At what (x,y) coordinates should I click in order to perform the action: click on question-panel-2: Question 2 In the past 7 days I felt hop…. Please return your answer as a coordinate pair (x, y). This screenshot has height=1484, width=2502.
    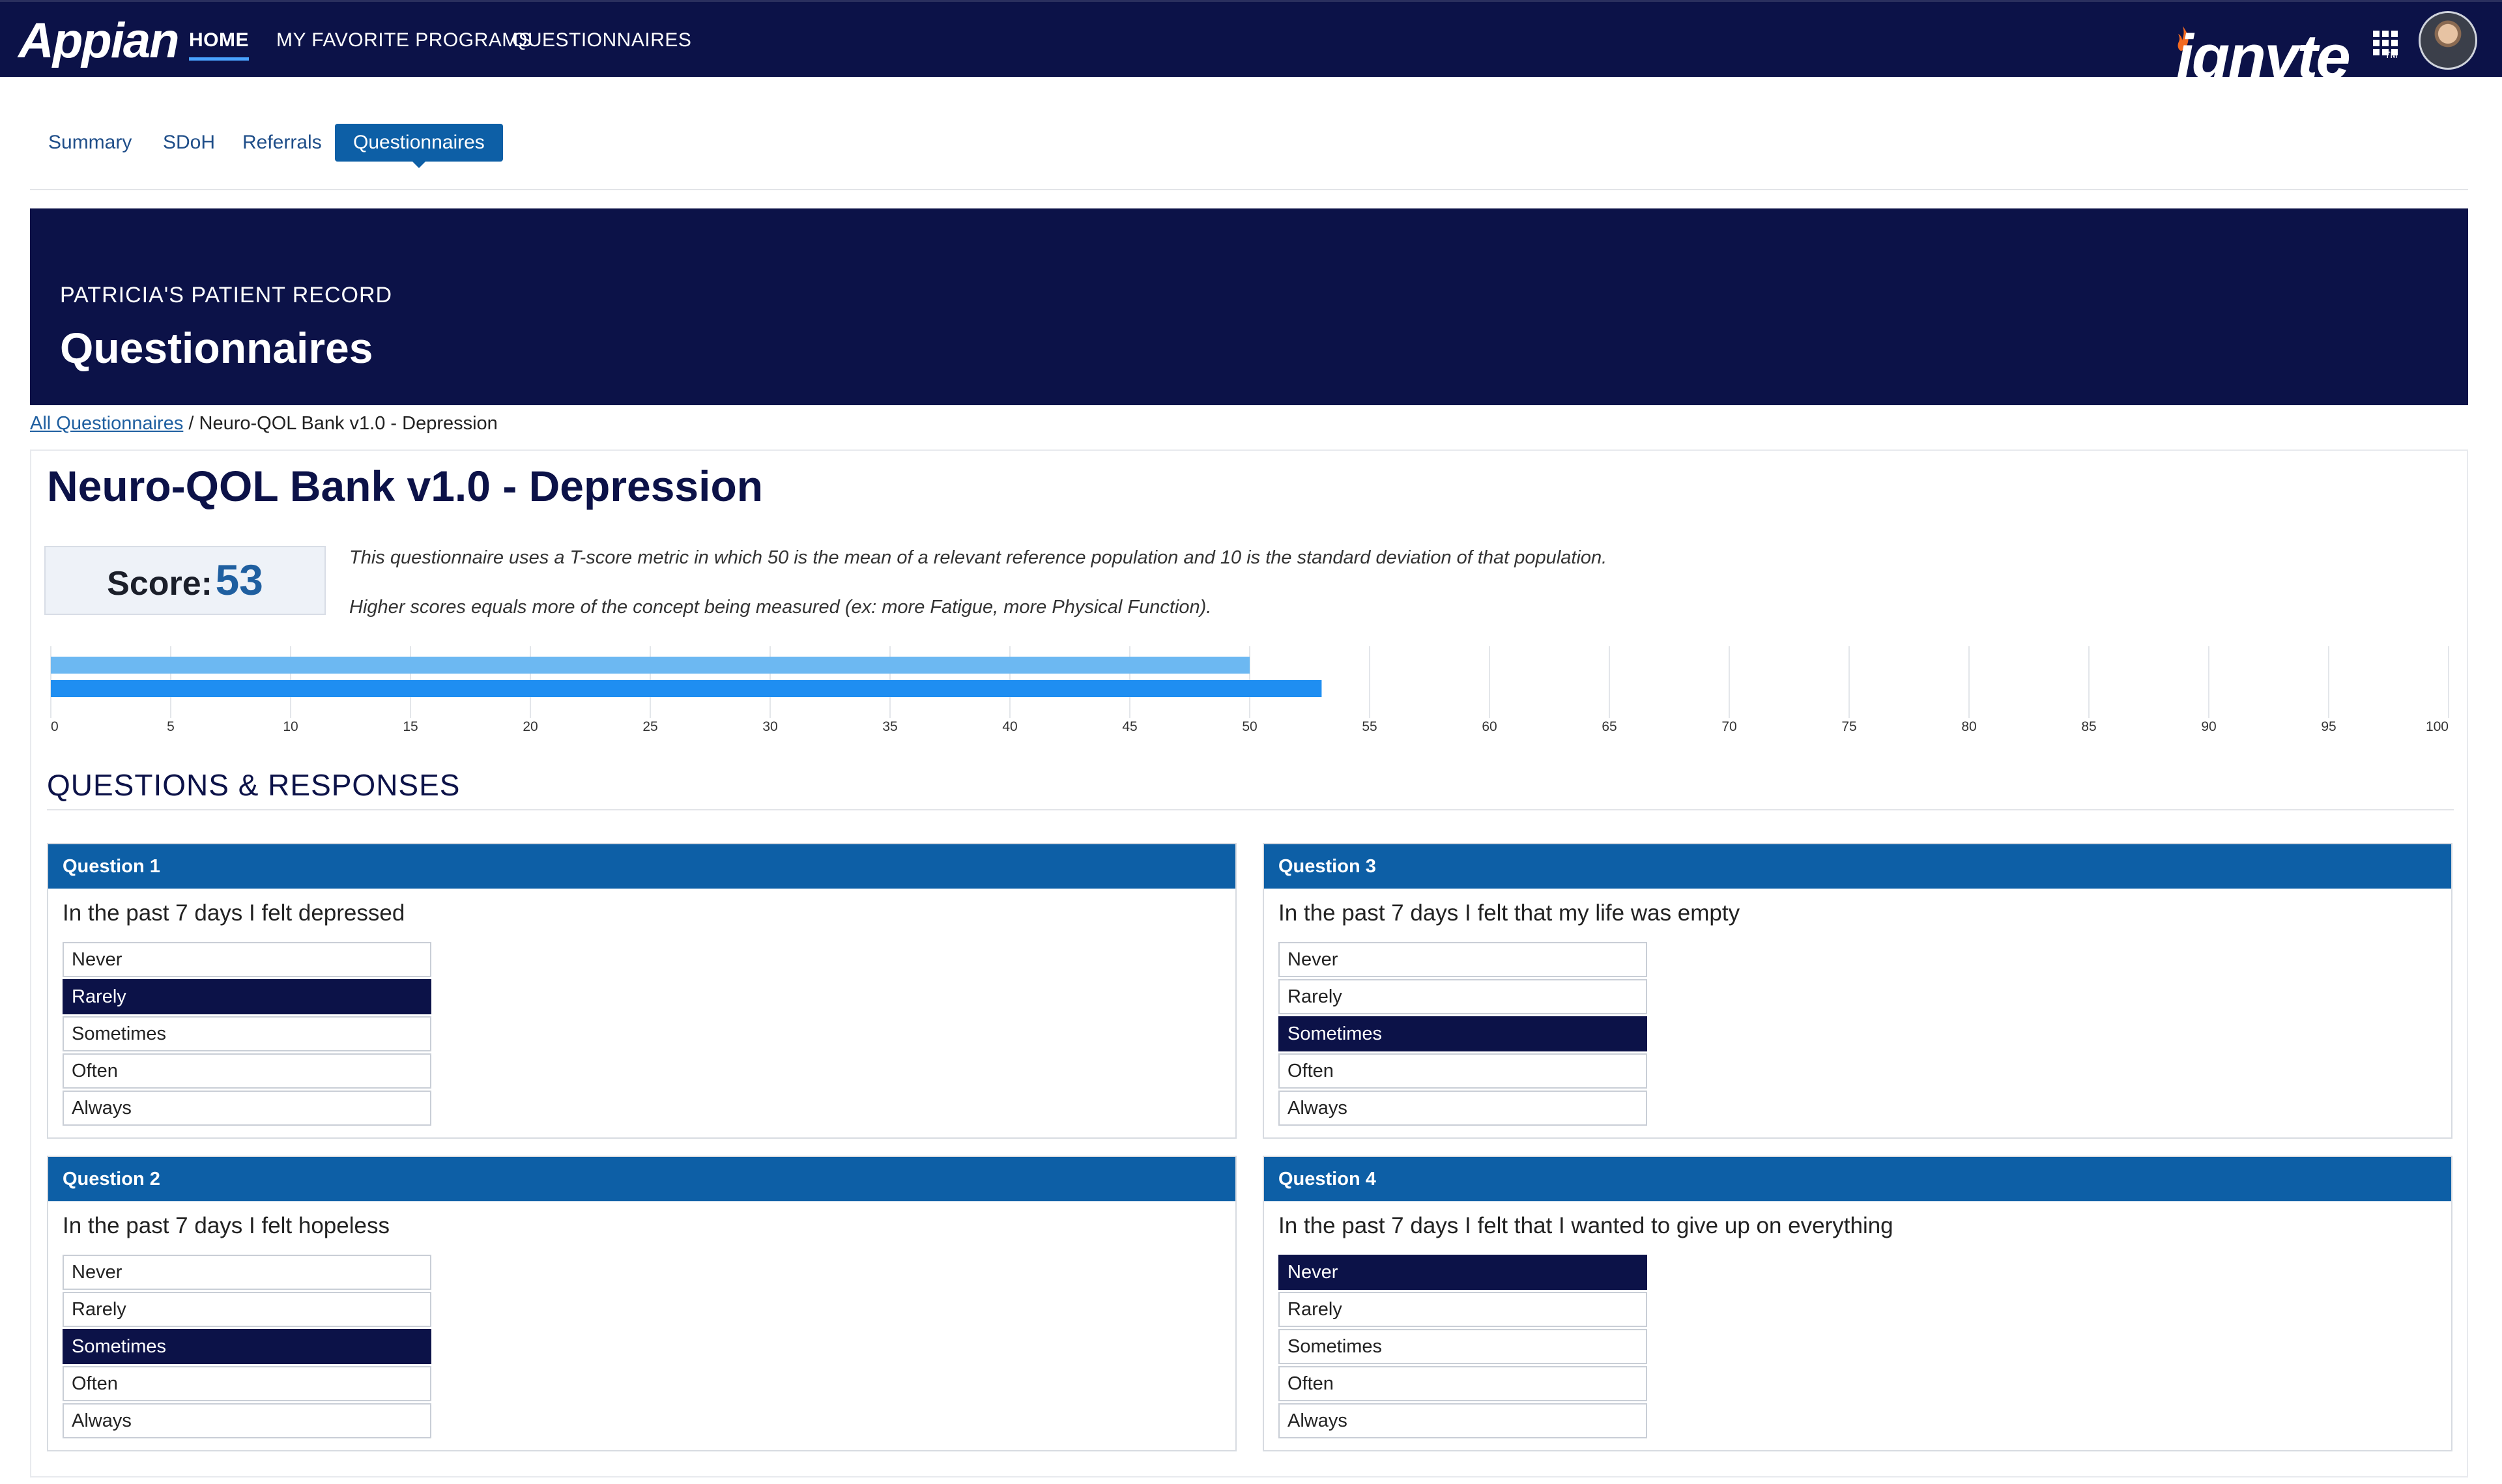
    Looking at the image, I should click on (642, 1304).